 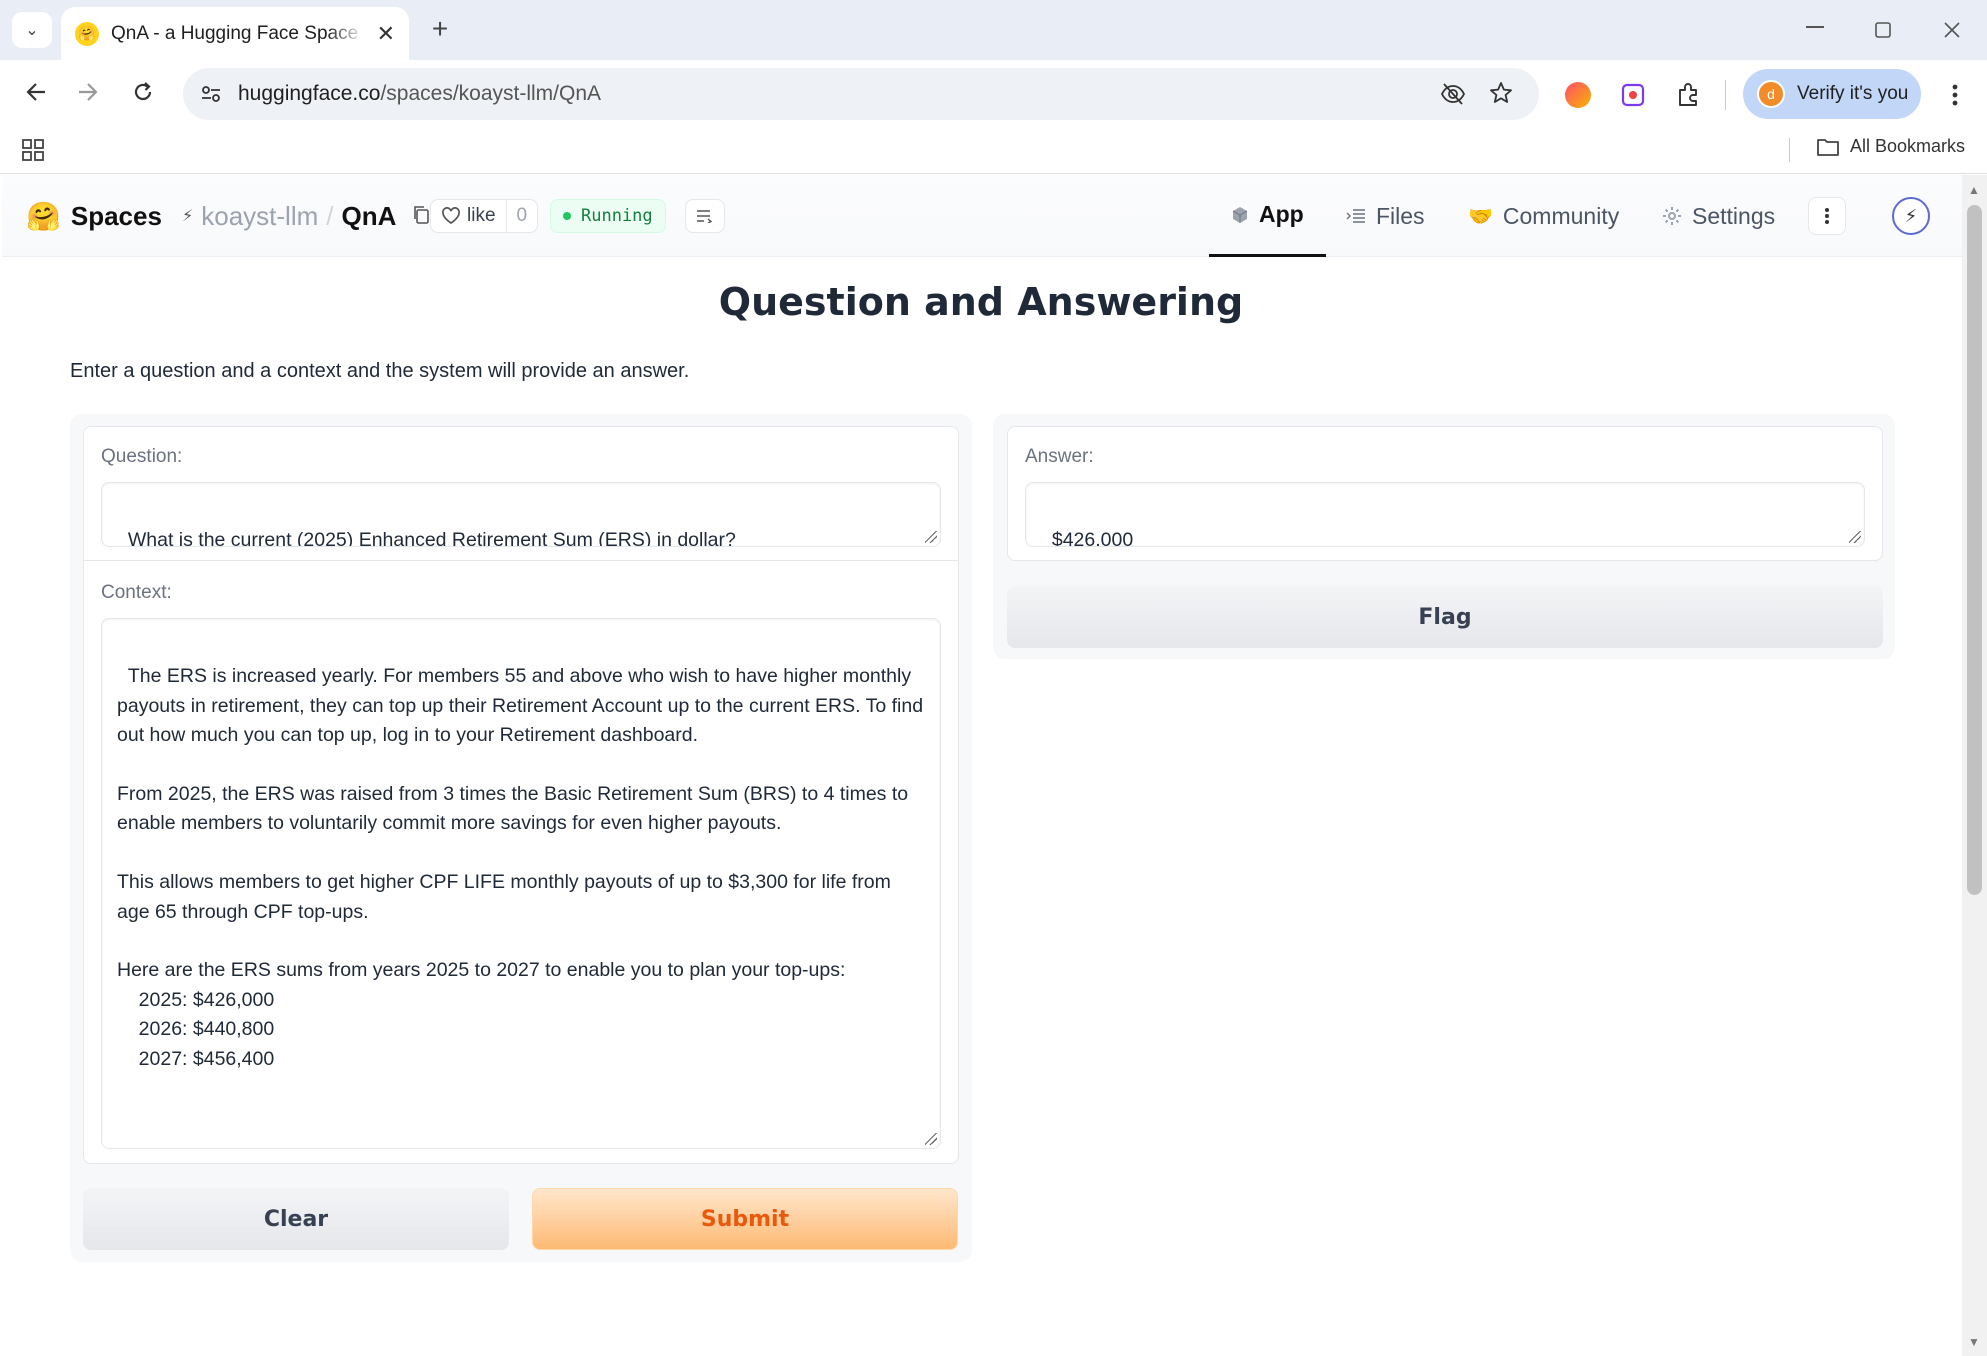 I want to click on spaces-logo-link: 🤗 Spaces, so click(x=94, y=216).